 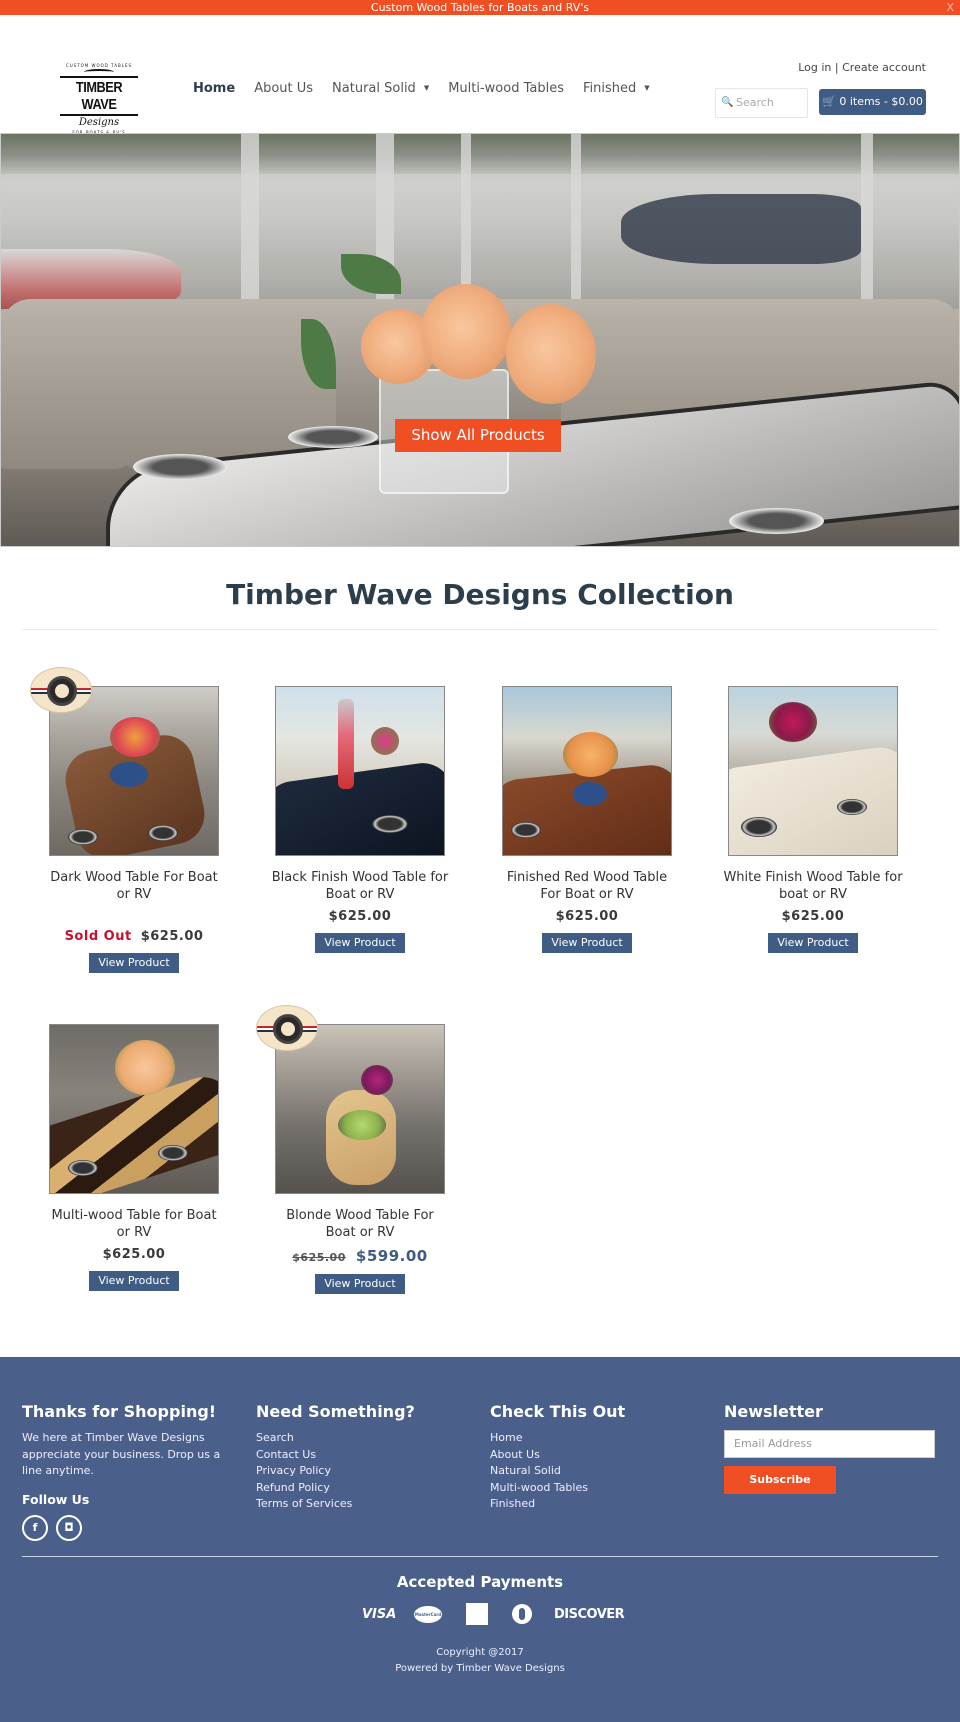 What do you see at coordinates (829, 1444) in the screenshot?
I see `email-input: Email Address` at bounding box center [829, 1444].